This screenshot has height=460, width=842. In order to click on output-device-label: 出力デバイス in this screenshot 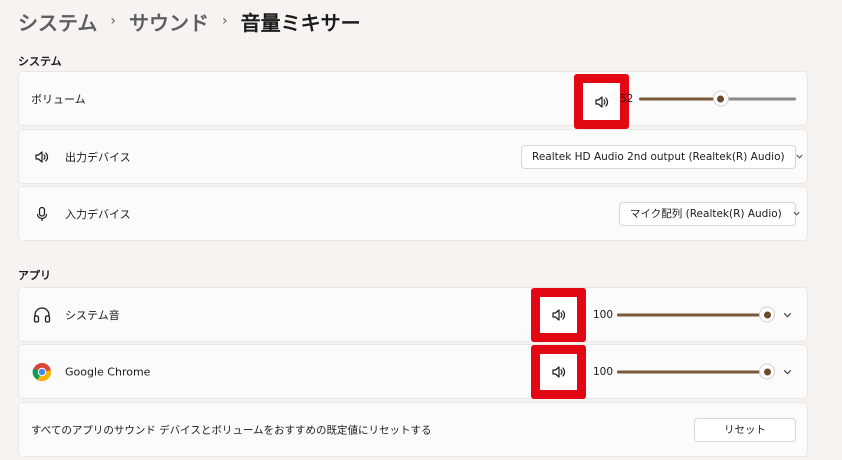, I will do `click(98, 157)`.